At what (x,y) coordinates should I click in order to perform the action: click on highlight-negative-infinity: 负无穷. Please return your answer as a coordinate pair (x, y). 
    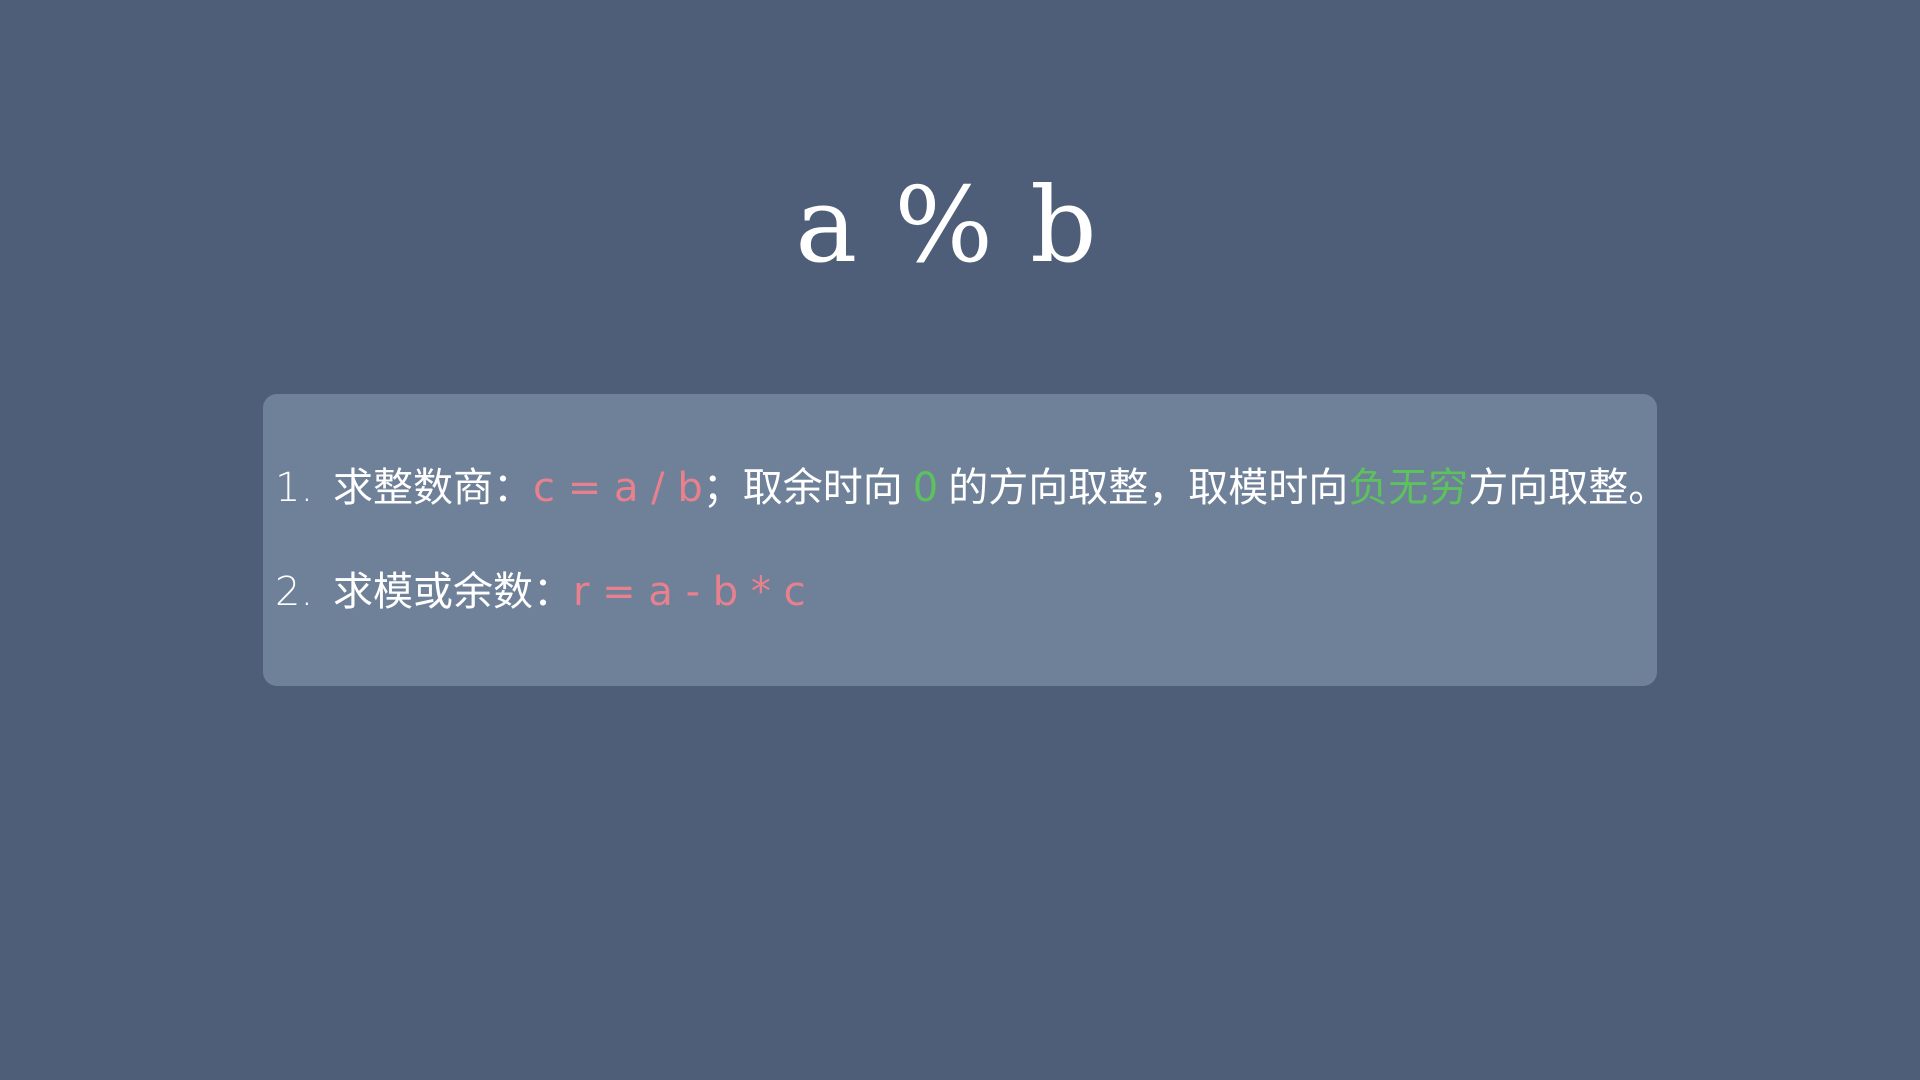
    Looking at the image, I should click on (1408, 488).